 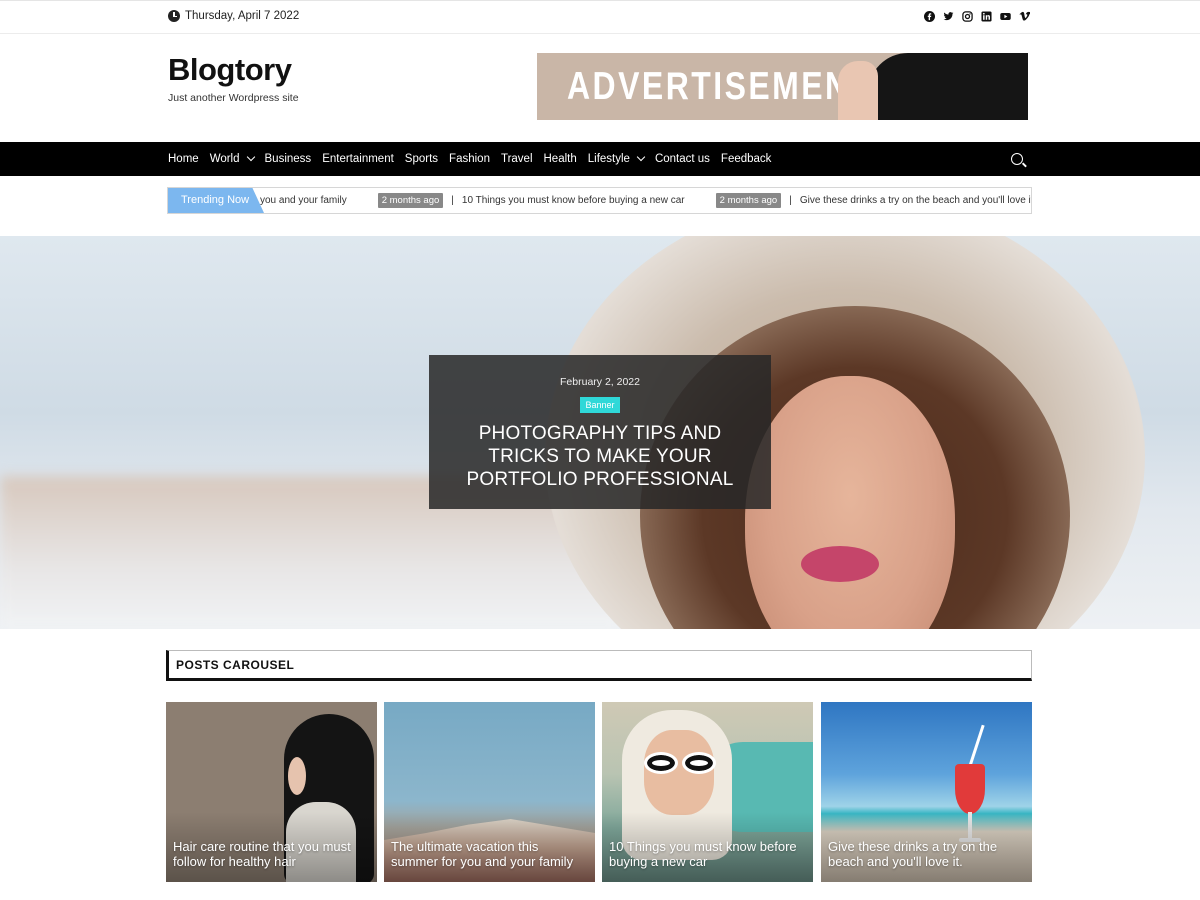 I want to click on current-date-text: Thursday, April 7 2022, so click(x=242, y=16).